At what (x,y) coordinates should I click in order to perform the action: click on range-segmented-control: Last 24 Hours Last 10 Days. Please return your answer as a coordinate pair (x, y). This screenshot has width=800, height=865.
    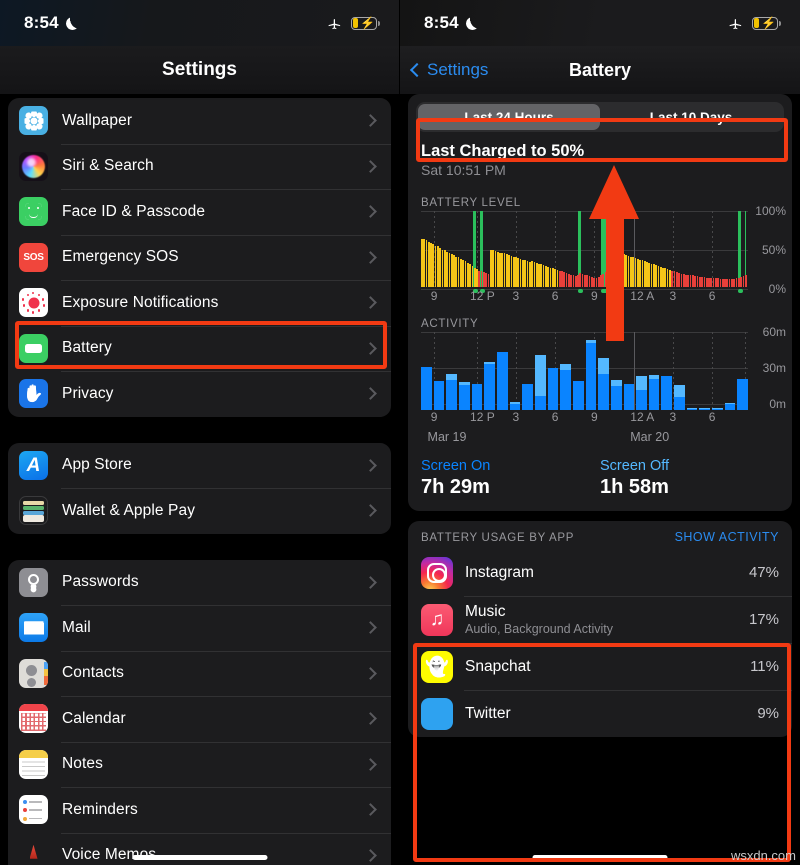
    Looking at the image, I should click on (600, 117).